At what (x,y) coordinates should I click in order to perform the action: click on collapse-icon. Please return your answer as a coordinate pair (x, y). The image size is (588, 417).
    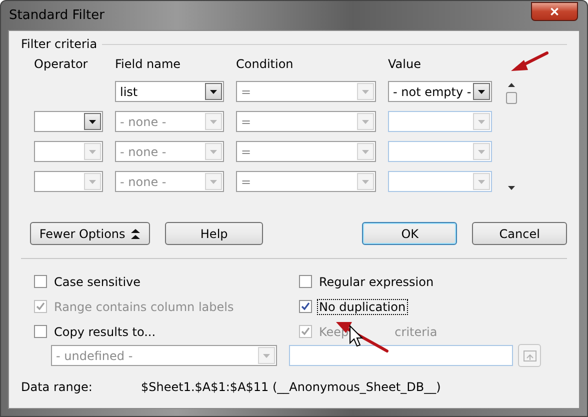
    Looking at the image, I should click on (135, 233).